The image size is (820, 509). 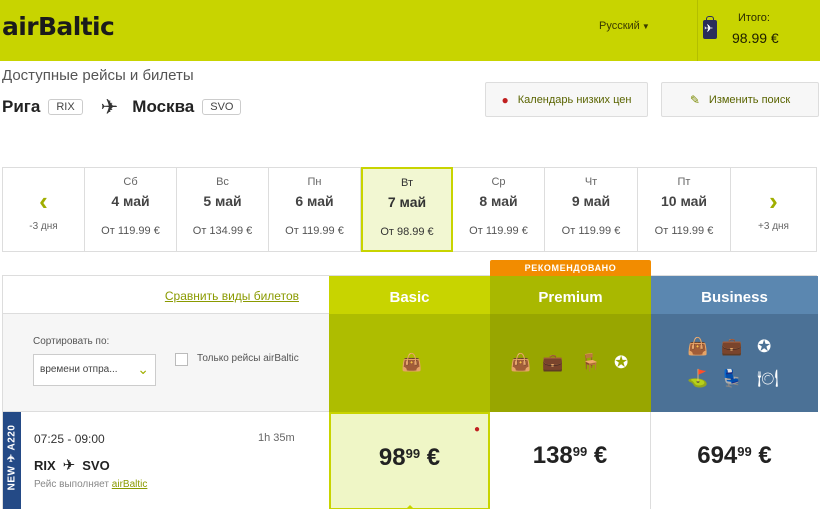 I want to click on date-day: 9 май, so click(x=591, y=201).